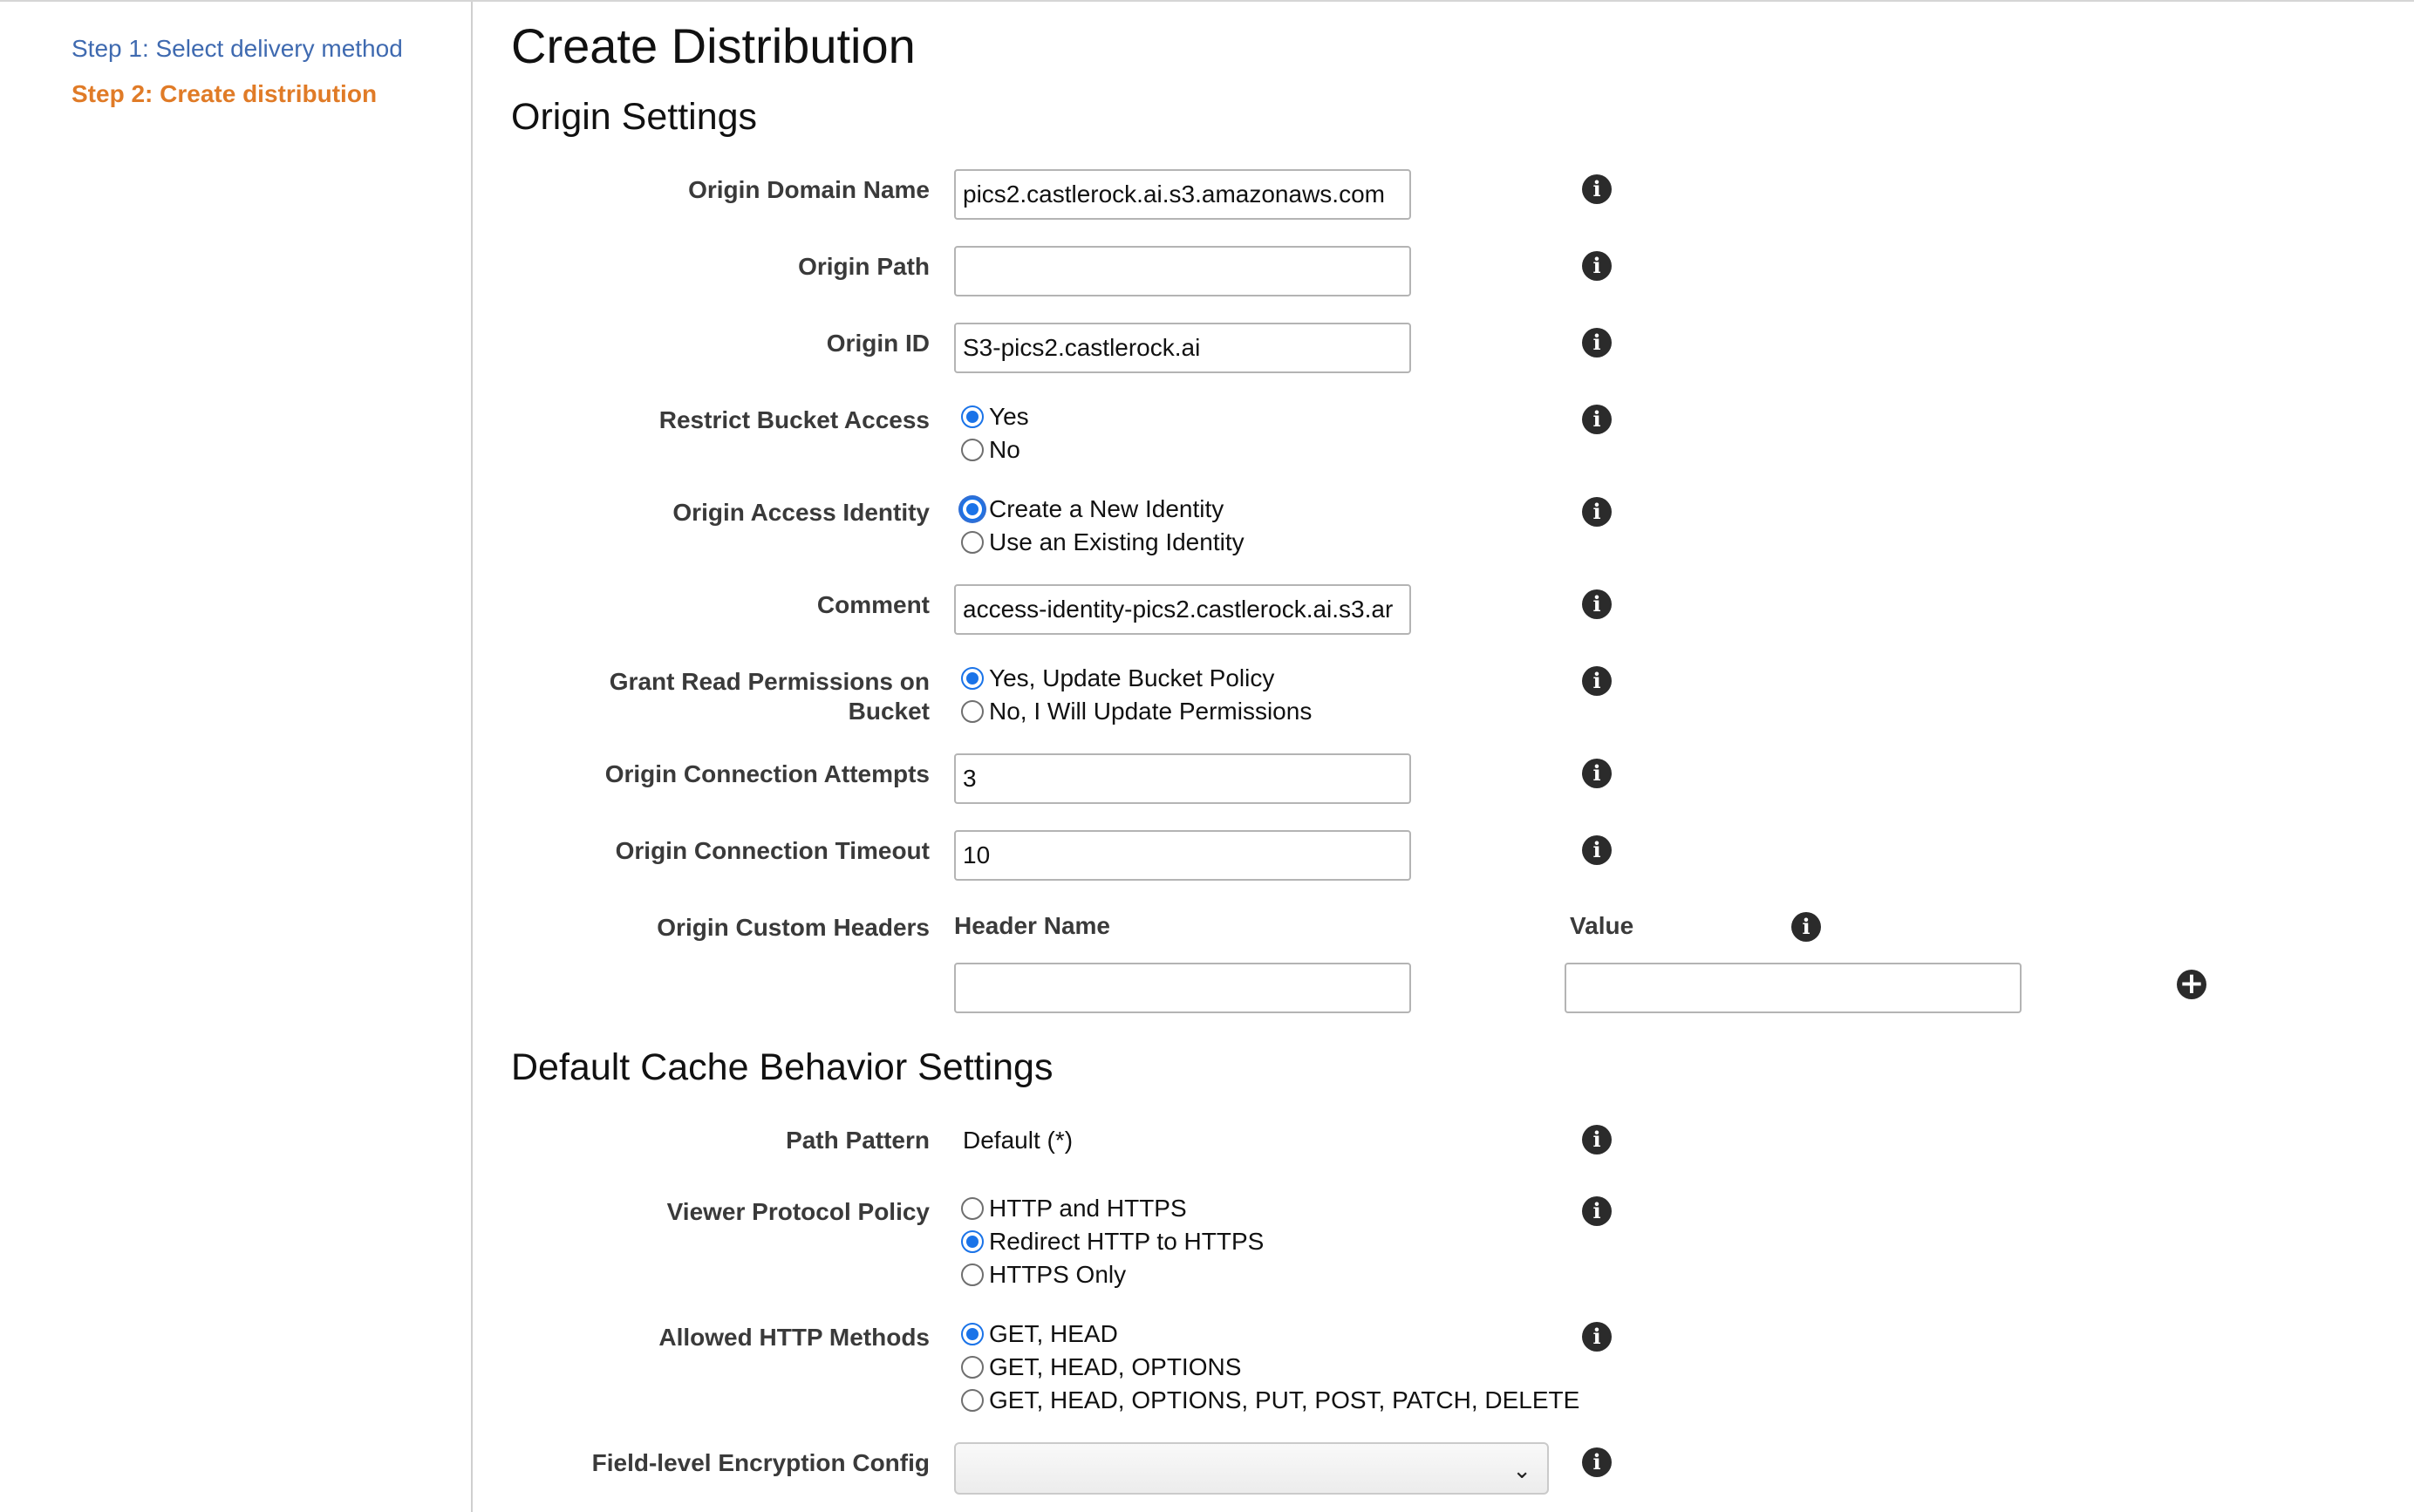  Describe the element at coordinates (1182, 988) in the screenshot. I see `header-name-input` at that location.